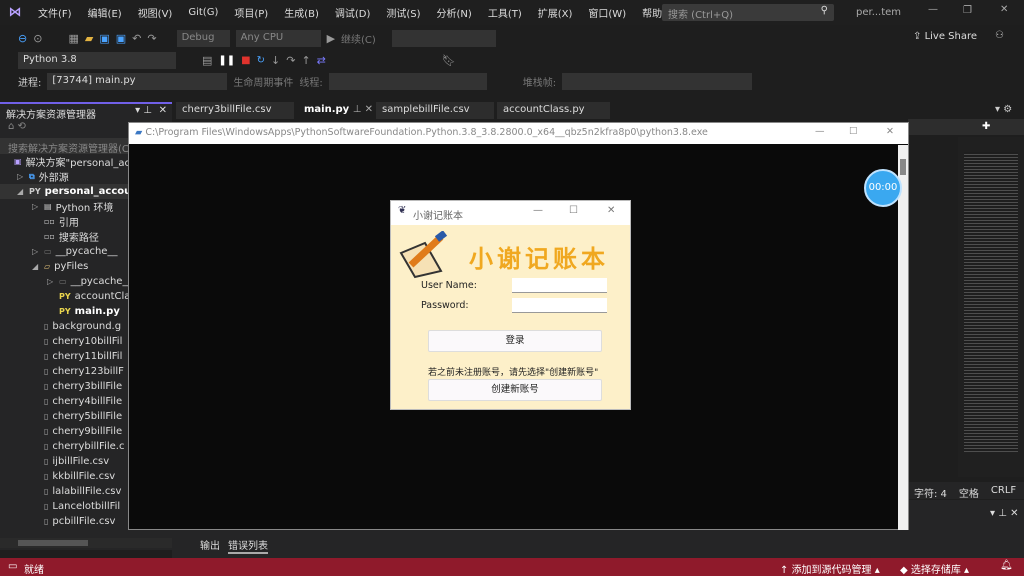  I want to click on console-close-button: ✕, so click(890, 131).